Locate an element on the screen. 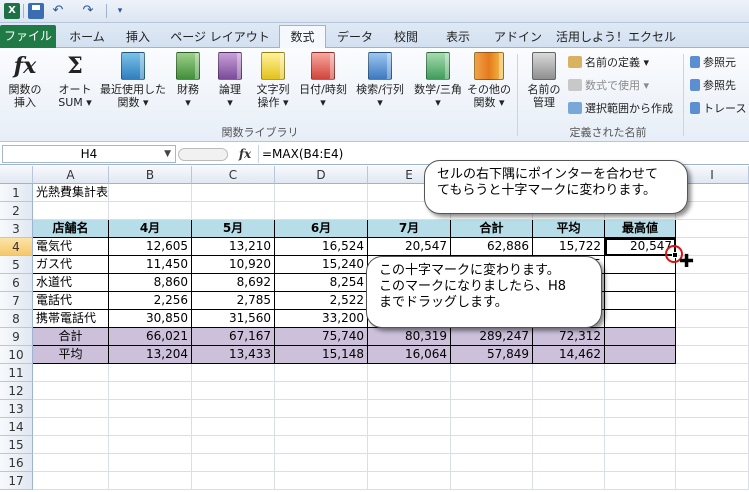  cell-b13 is located at coordinates (150, 409).